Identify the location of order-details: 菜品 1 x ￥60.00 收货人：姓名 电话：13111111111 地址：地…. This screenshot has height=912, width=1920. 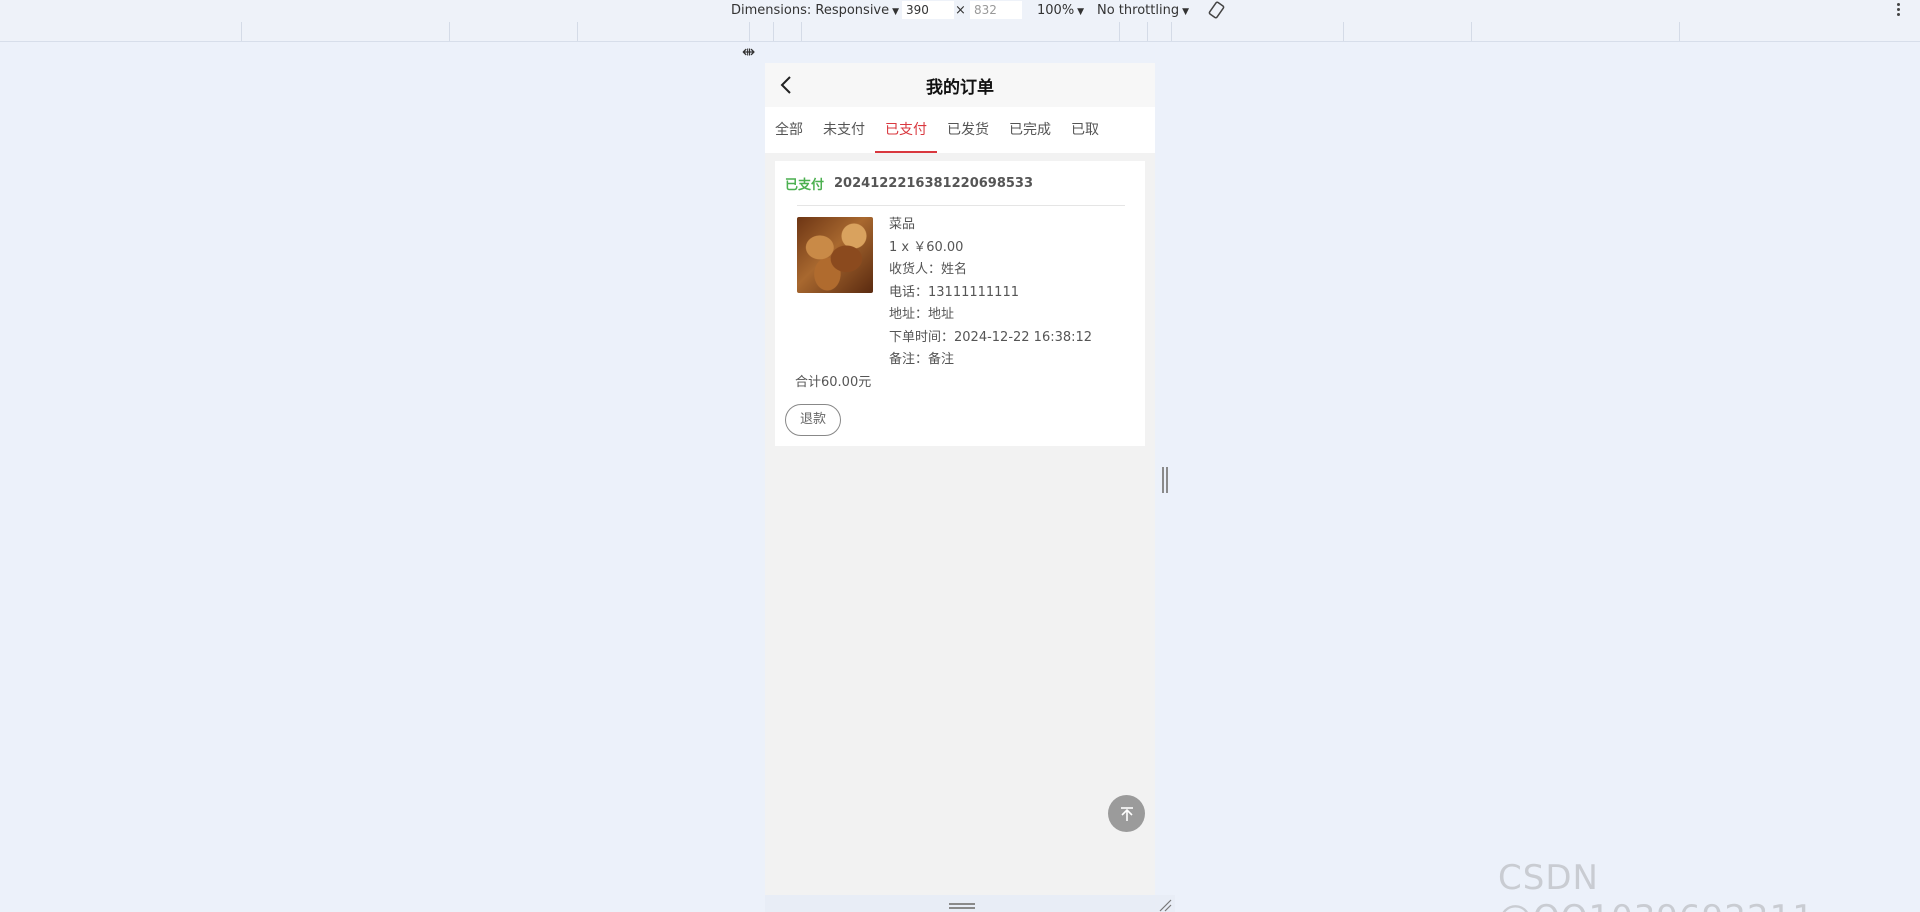
(990, 293).